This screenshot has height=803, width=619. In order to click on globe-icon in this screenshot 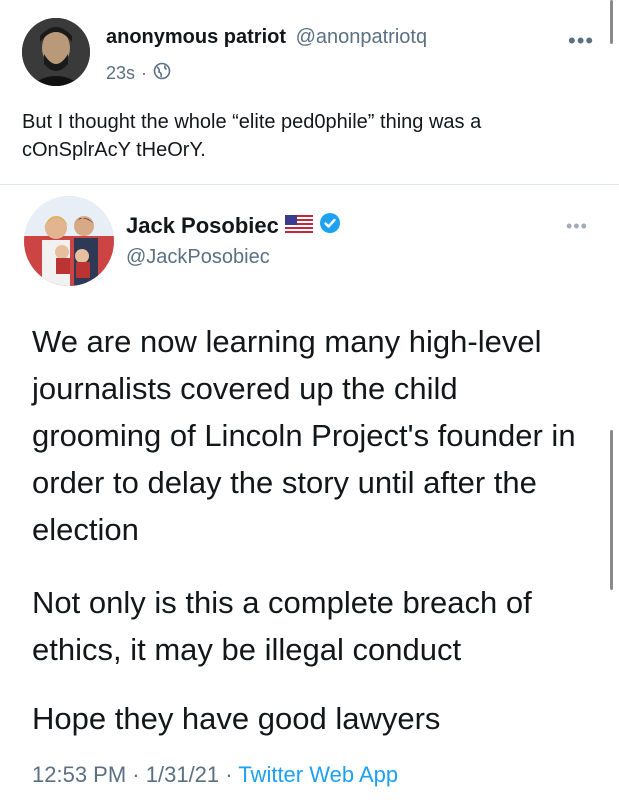, I will do `click(162, 73)`.